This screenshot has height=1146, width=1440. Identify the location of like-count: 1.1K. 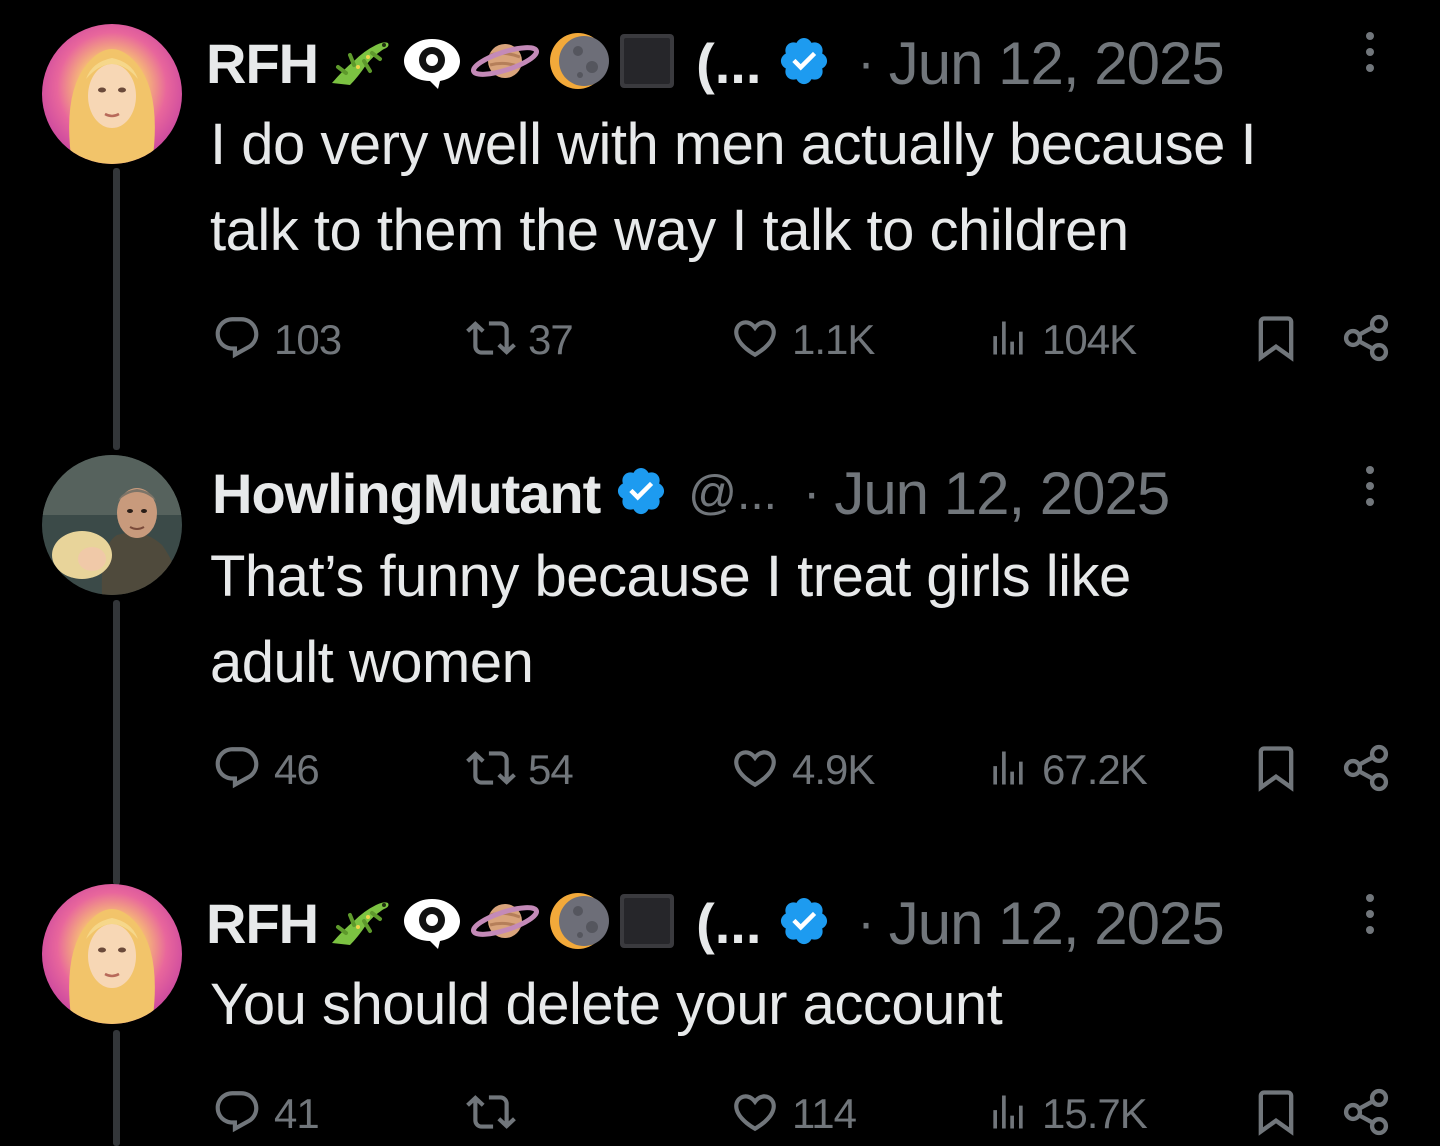
(833, 339).